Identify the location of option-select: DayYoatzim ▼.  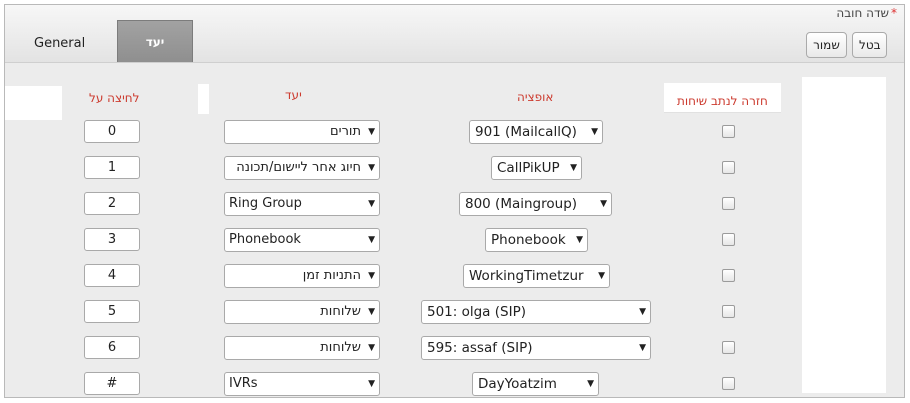
(535, 384).